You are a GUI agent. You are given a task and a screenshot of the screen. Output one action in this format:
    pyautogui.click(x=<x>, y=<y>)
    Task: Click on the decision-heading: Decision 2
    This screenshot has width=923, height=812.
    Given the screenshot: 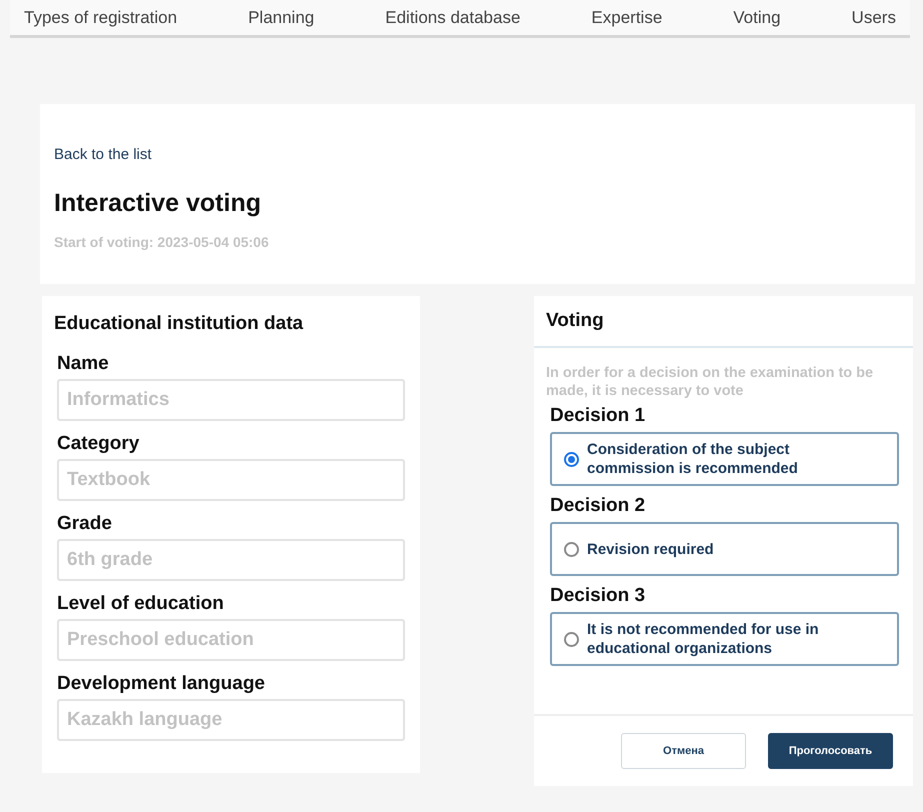 What is the action you would take?
    pyautogui.click(x=598, y=506)
    